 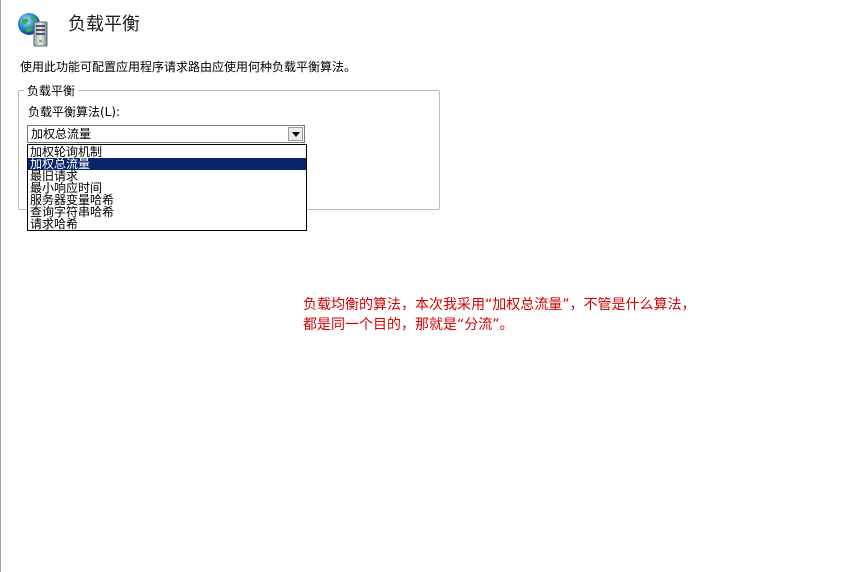 What do you see at coordinates (408, 325) in the screenshot?
I see `annotation-line-2: 都是同一个目的，那就是“分流”。` at bounding box center [408, 325].